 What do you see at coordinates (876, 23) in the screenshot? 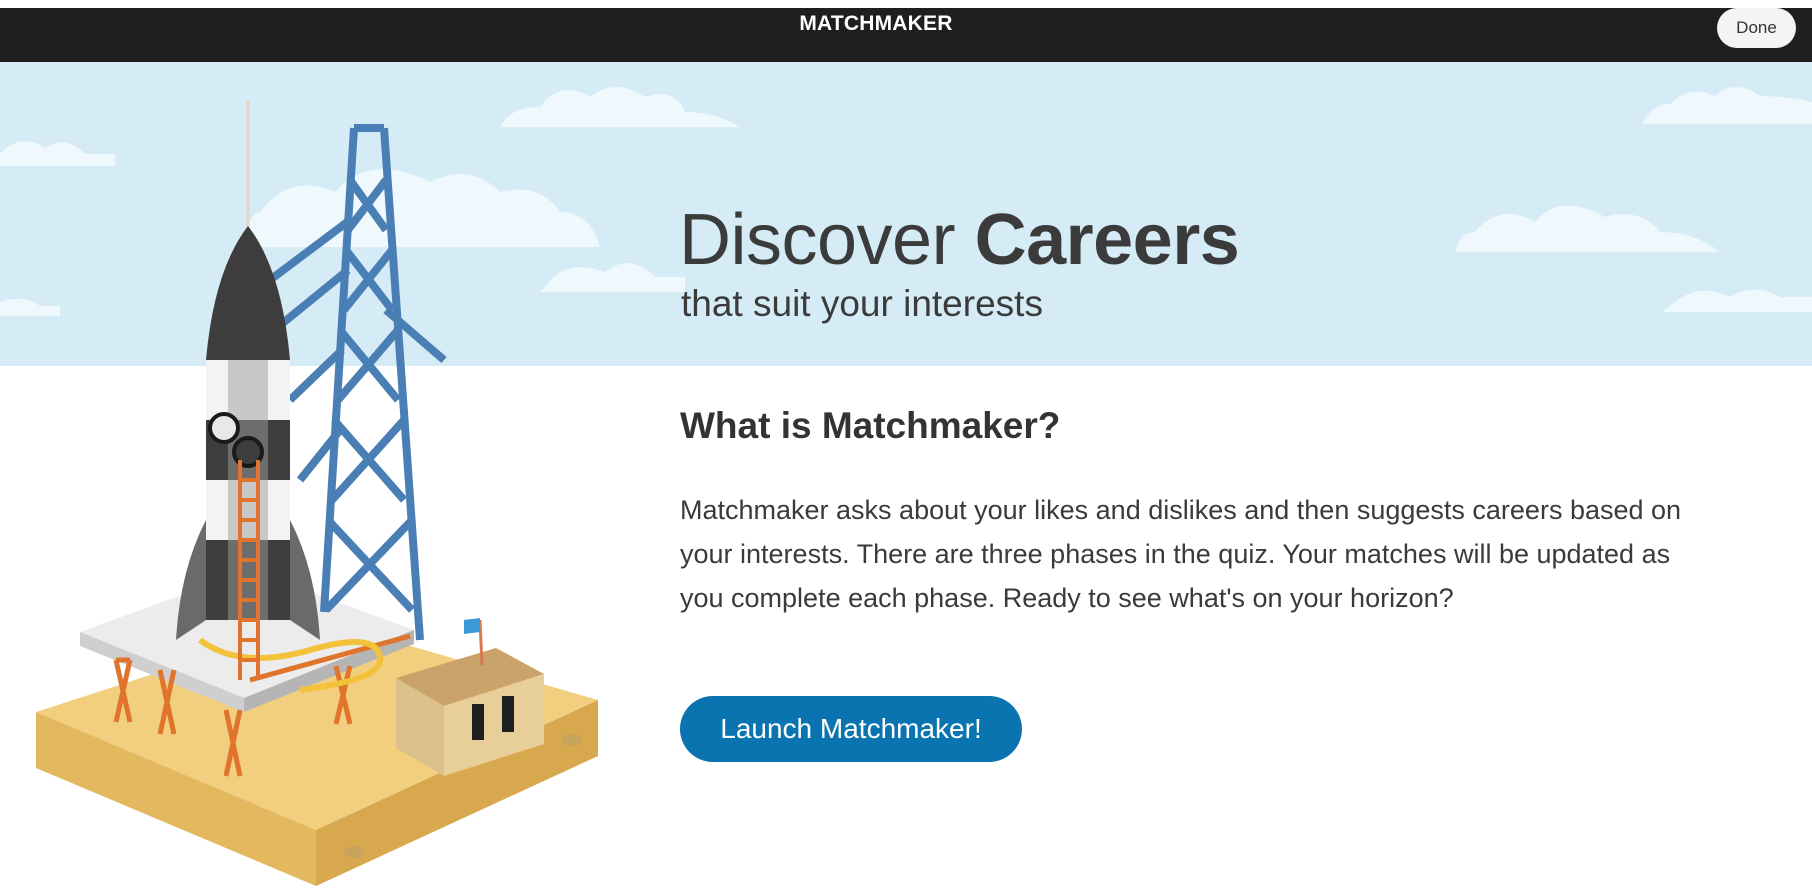
I see `brand-title: MATCHMAKER` at bounding box center [876, 23].